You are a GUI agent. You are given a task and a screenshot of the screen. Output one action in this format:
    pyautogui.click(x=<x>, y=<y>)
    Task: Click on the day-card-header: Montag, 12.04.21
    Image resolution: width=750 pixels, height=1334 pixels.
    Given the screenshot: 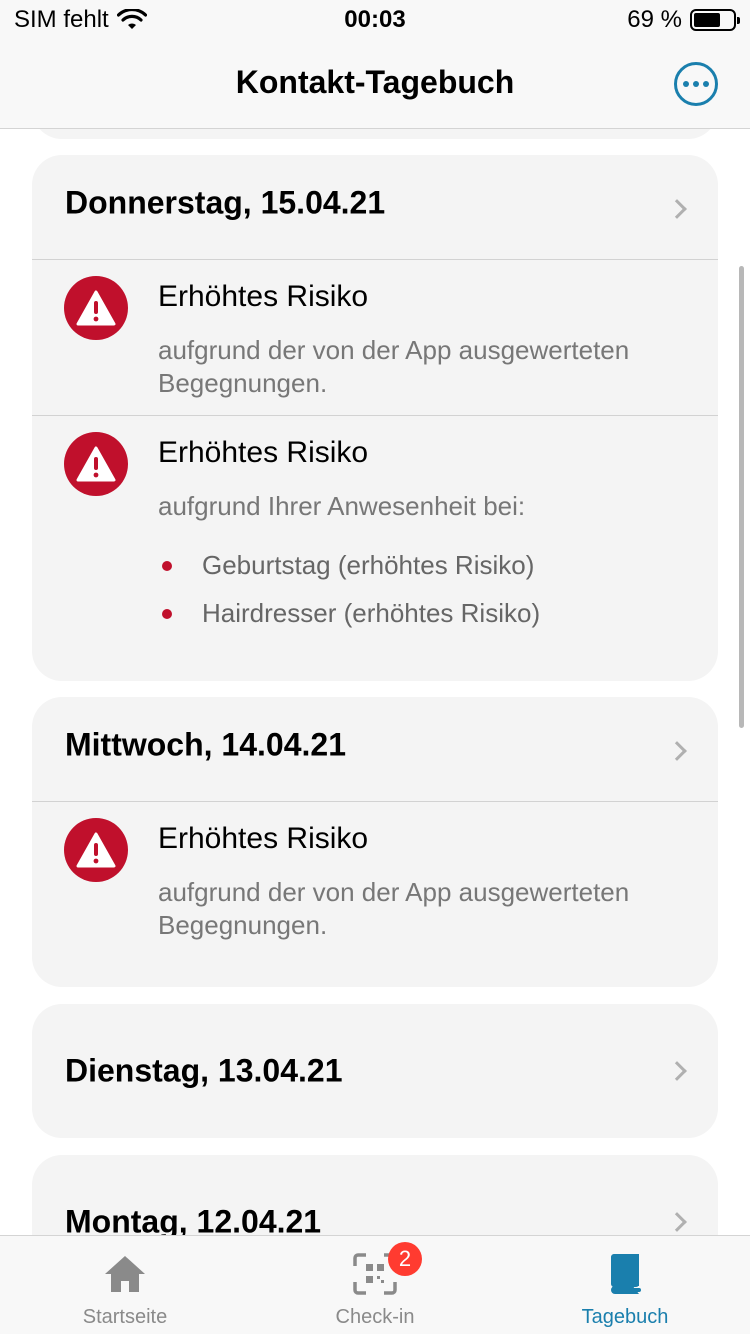 What is the action you would take?
    pyautogui.click(x=375, y=1195)
    